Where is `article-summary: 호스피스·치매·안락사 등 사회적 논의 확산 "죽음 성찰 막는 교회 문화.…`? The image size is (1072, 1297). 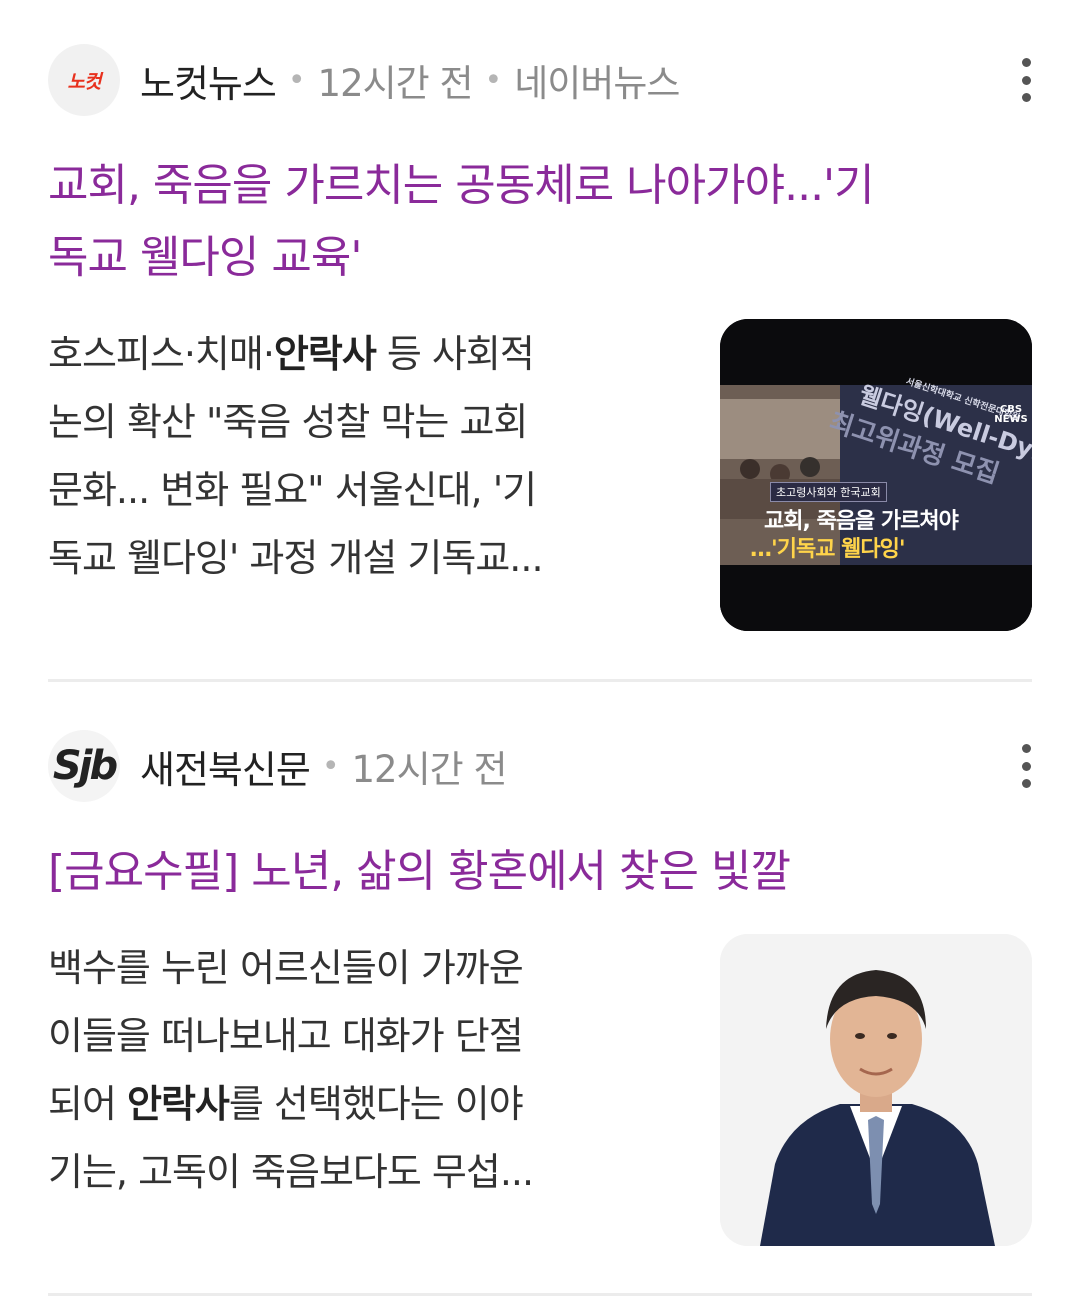 article-summary: 호스피스·치매·안락사 등 사회적 논의 확산 "죽음 성찰 막는 교회 문화.… is located at coordinates (358, 456).